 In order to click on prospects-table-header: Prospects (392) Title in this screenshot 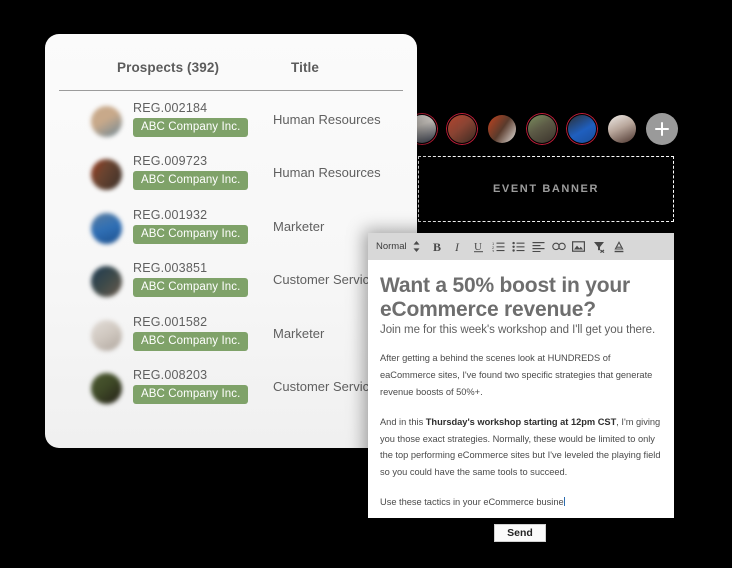, I will do `click(231, 68)`.